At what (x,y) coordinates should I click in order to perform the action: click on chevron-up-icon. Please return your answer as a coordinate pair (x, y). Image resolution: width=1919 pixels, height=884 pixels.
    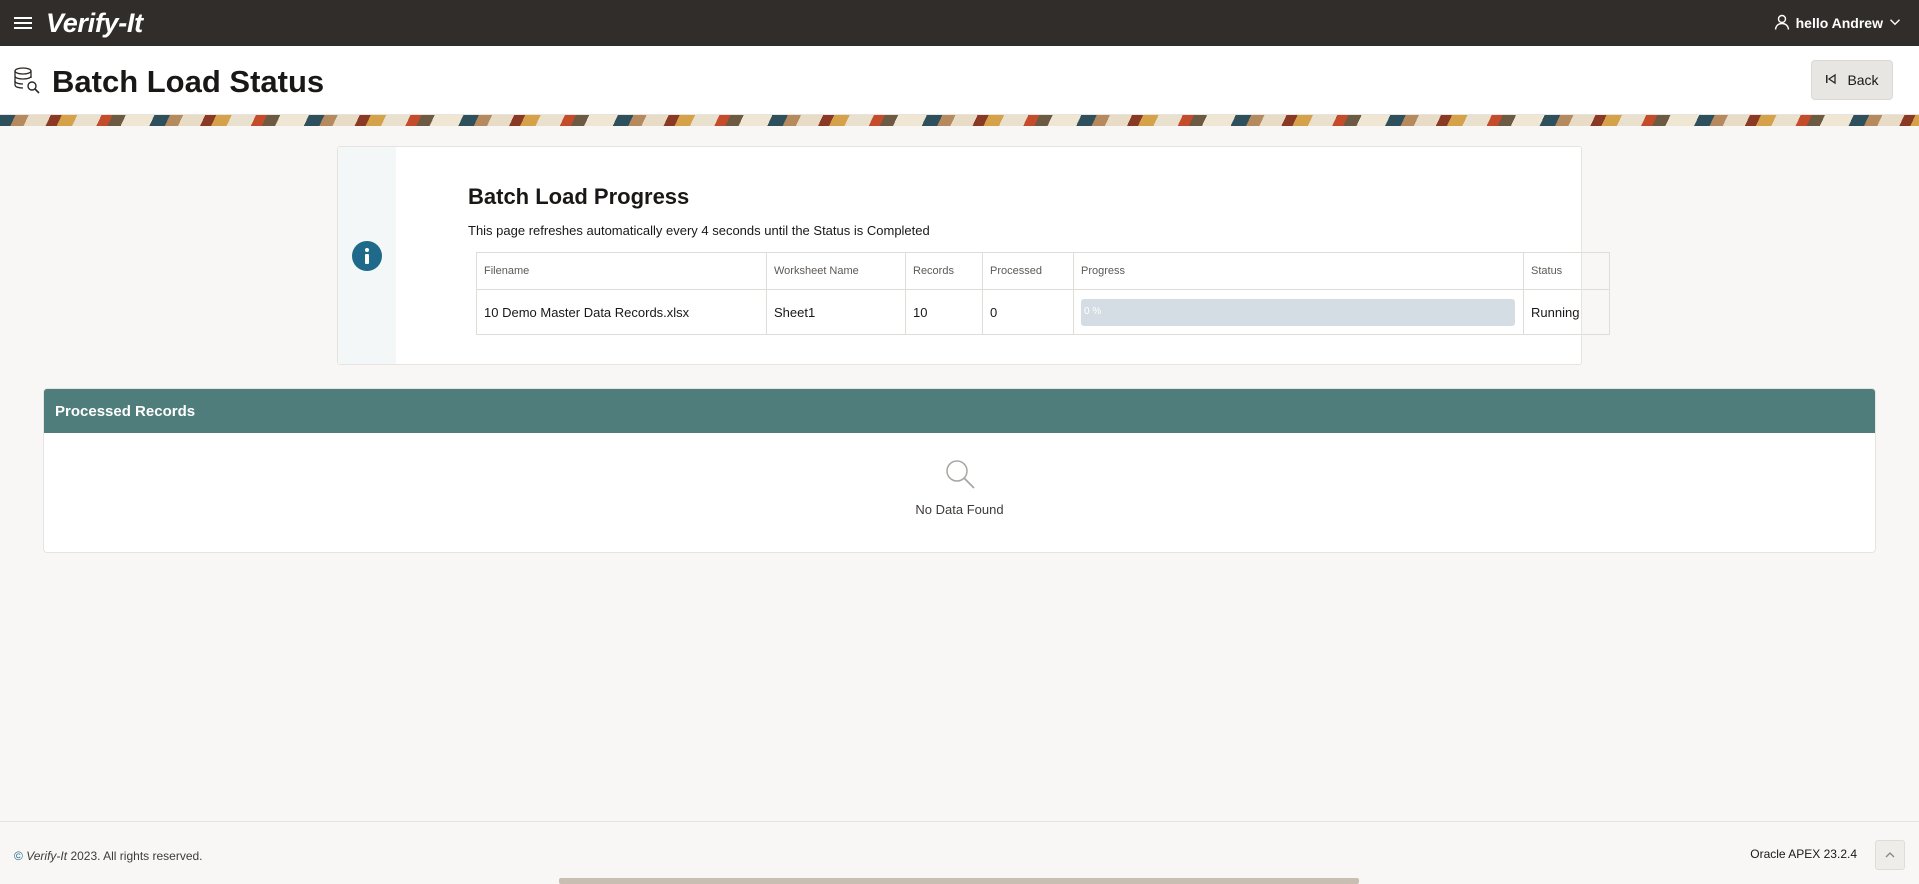
    Looking at the image, I should click on (1890, 855).